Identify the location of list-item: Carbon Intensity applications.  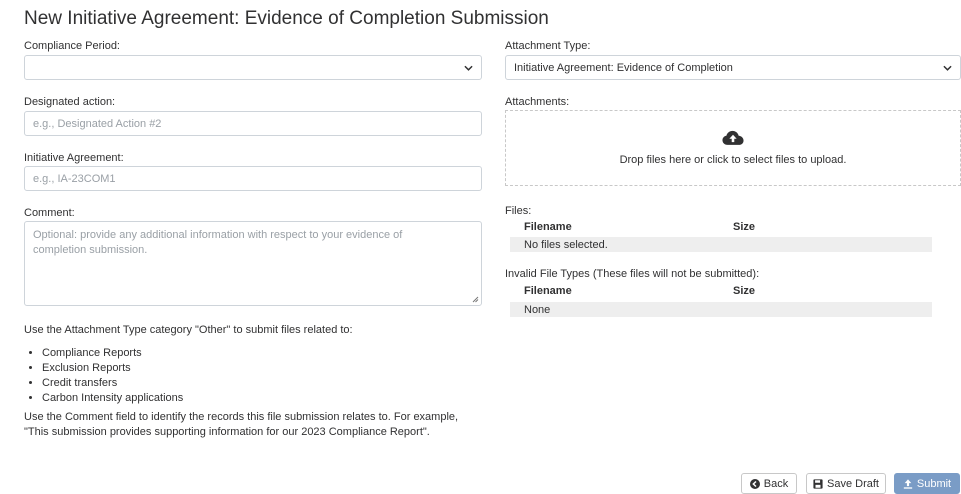
(183, 398).